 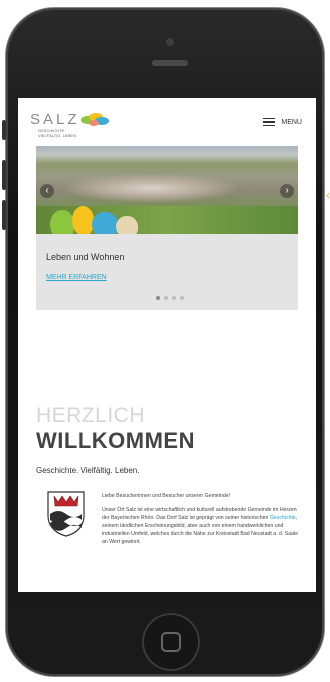 I want to click on decor-leaf-yellow, so click(x=83, y=220).